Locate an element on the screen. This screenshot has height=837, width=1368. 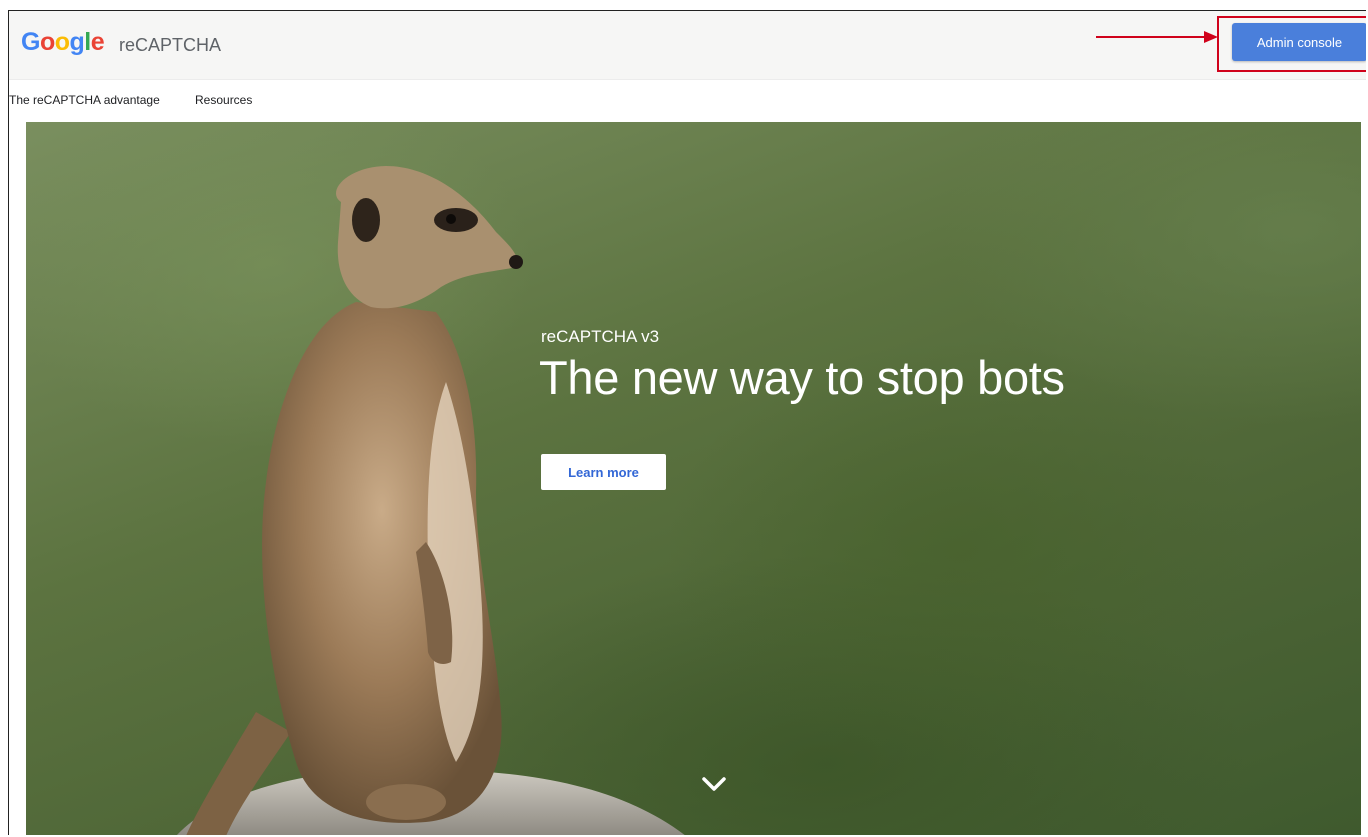
nav-item-advantage: The reCAPTCHA advantage is located at coordinates (84, 100).